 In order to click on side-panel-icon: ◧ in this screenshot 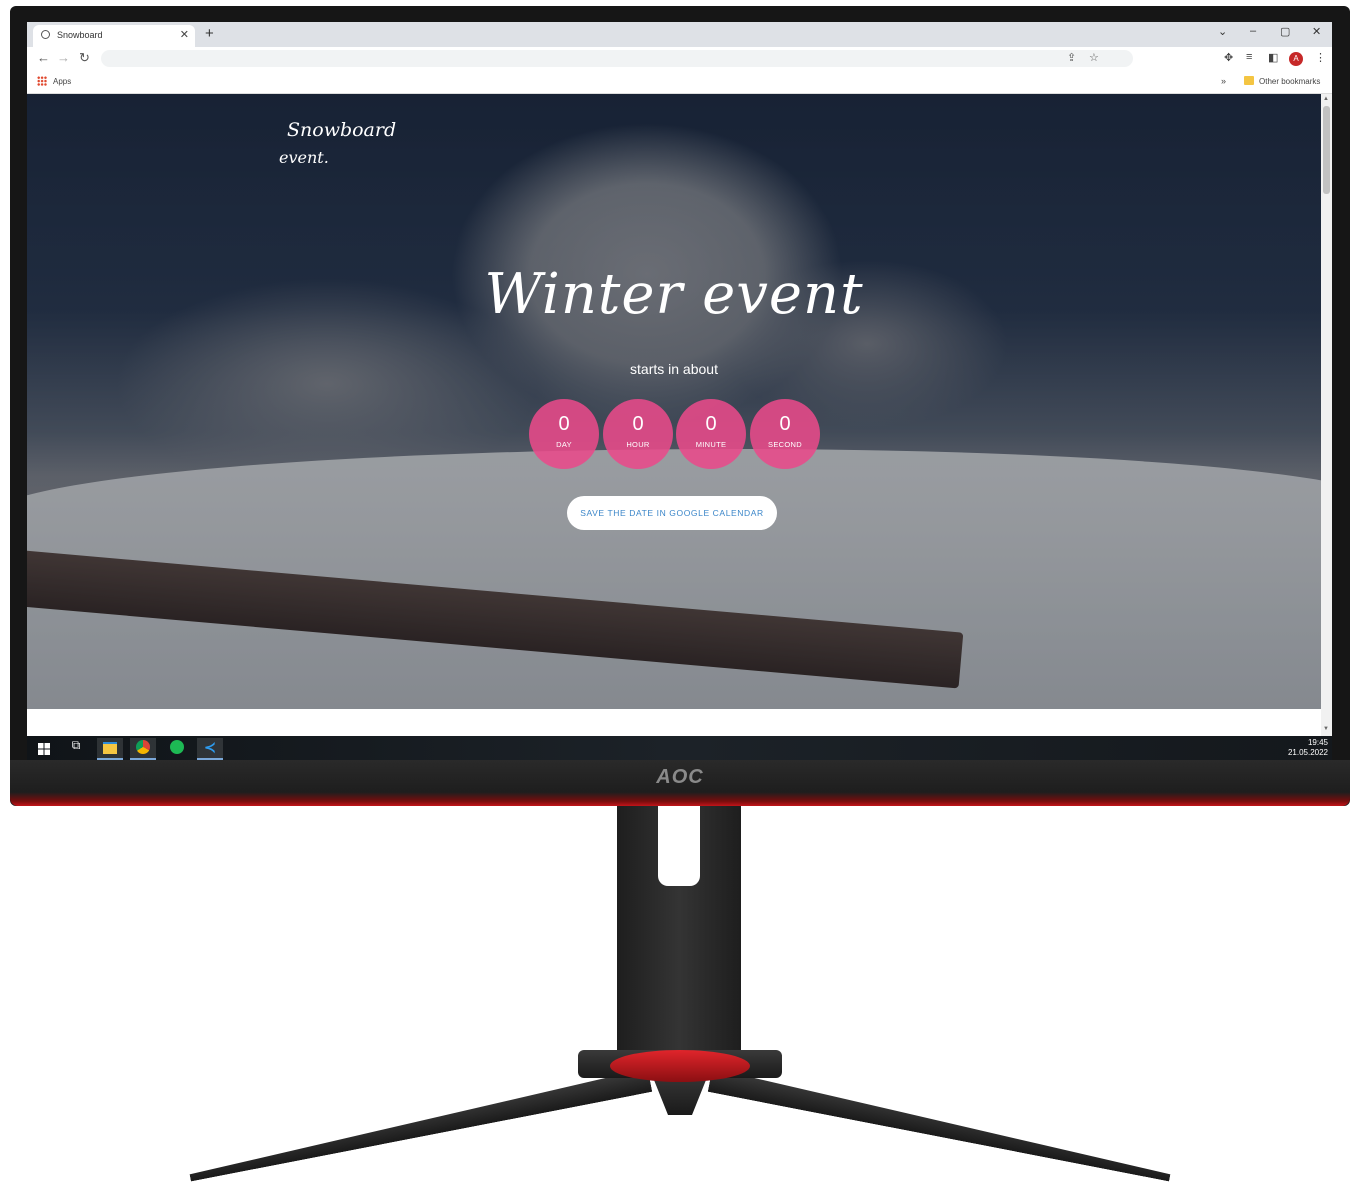, I will do `click(1273, 57)`.